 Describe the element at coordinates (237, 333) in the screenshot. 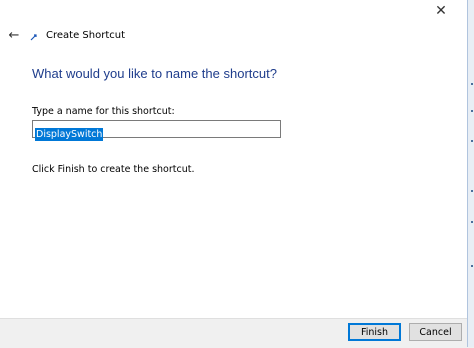

I see `button-bar` at that location.